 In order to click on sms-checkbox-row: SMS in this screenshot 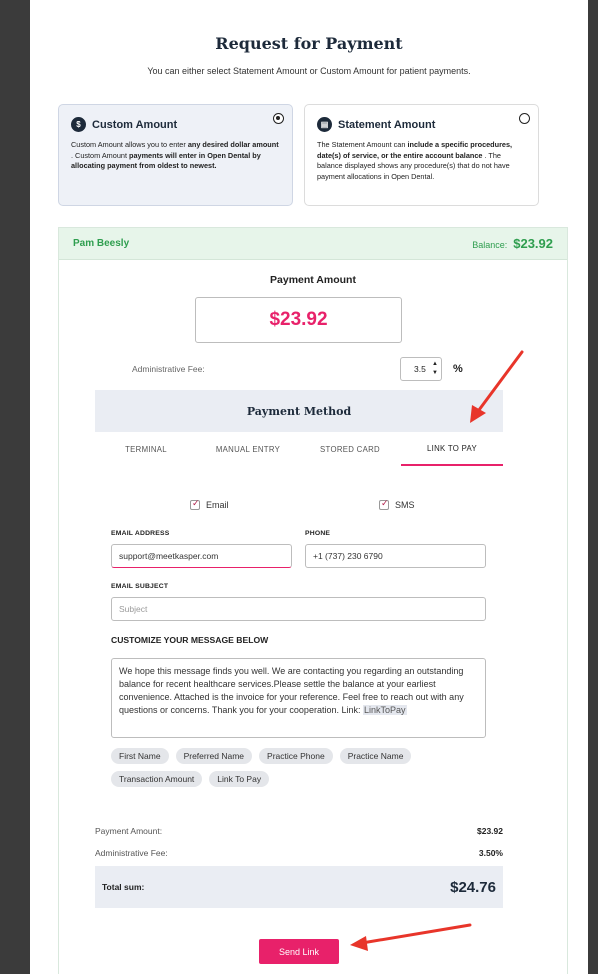, I will do `click(397, 504)`.